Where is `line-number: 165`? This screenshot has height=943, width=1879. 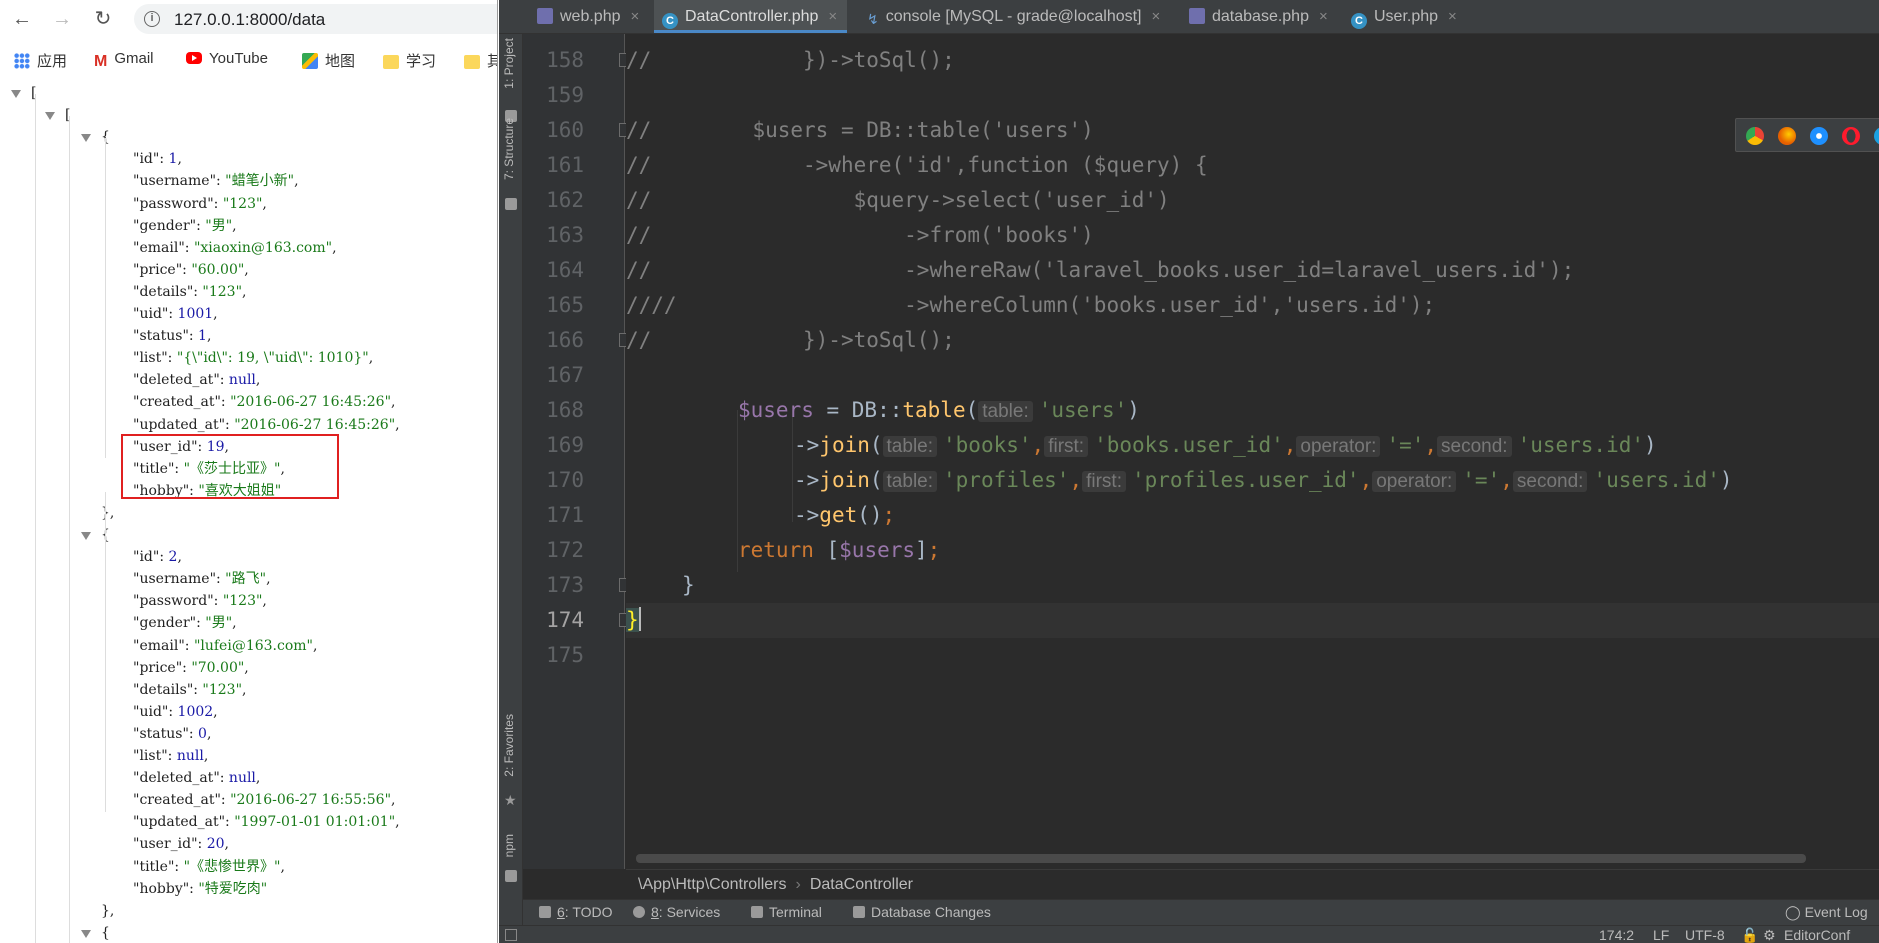 line-number: 165 is located at coordinates (565, 305).